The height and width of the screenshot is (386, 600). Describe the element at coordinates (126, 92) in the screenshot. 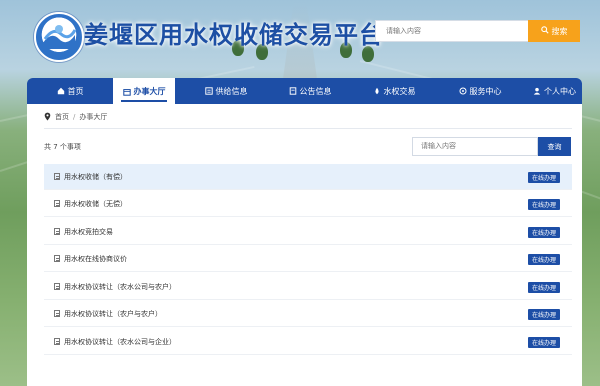

I see `hall-icon` at that location.